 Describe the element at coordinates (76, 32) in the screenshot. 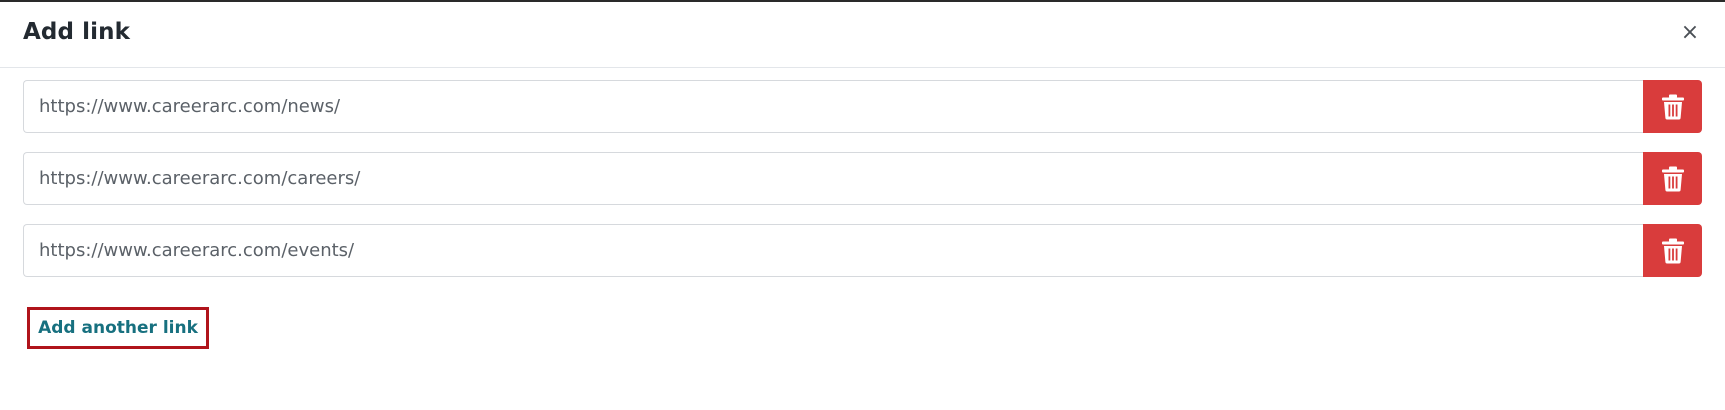

I see `modal-title: Add link` at that location.